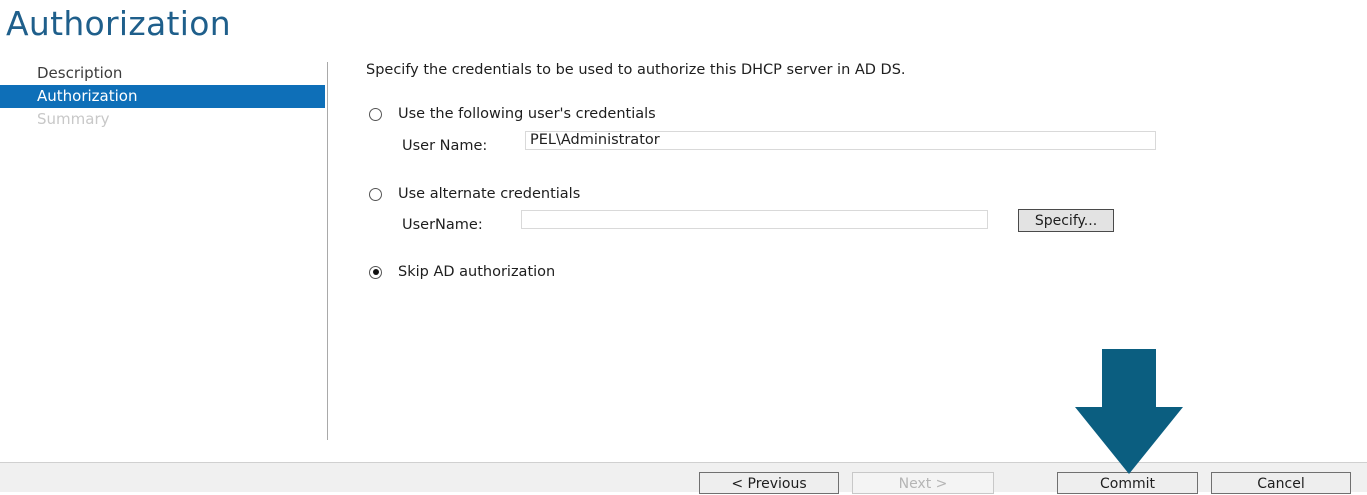 The width and height of the screenshot is (1367, 495). Describe the element at coordinates (489, 194) in the screenshot. I see `radio-alternate-credentials-label: Use alternate credentials` at that location.